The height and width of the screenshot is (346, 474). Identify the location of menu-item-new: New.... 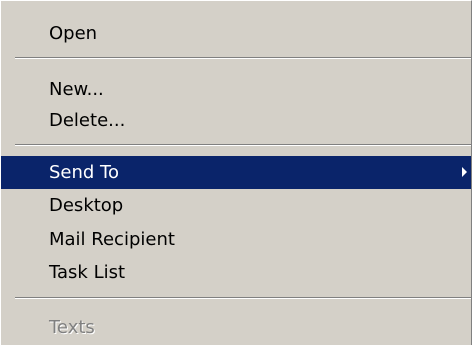
(236, 89).